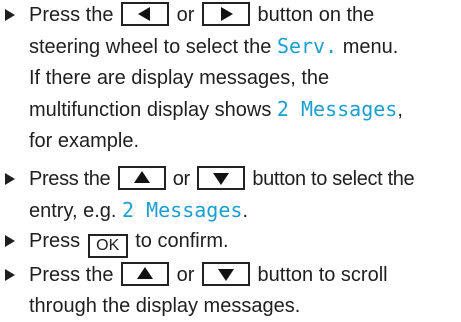  I want to click on text-fragment: for example., so click(84, 141).